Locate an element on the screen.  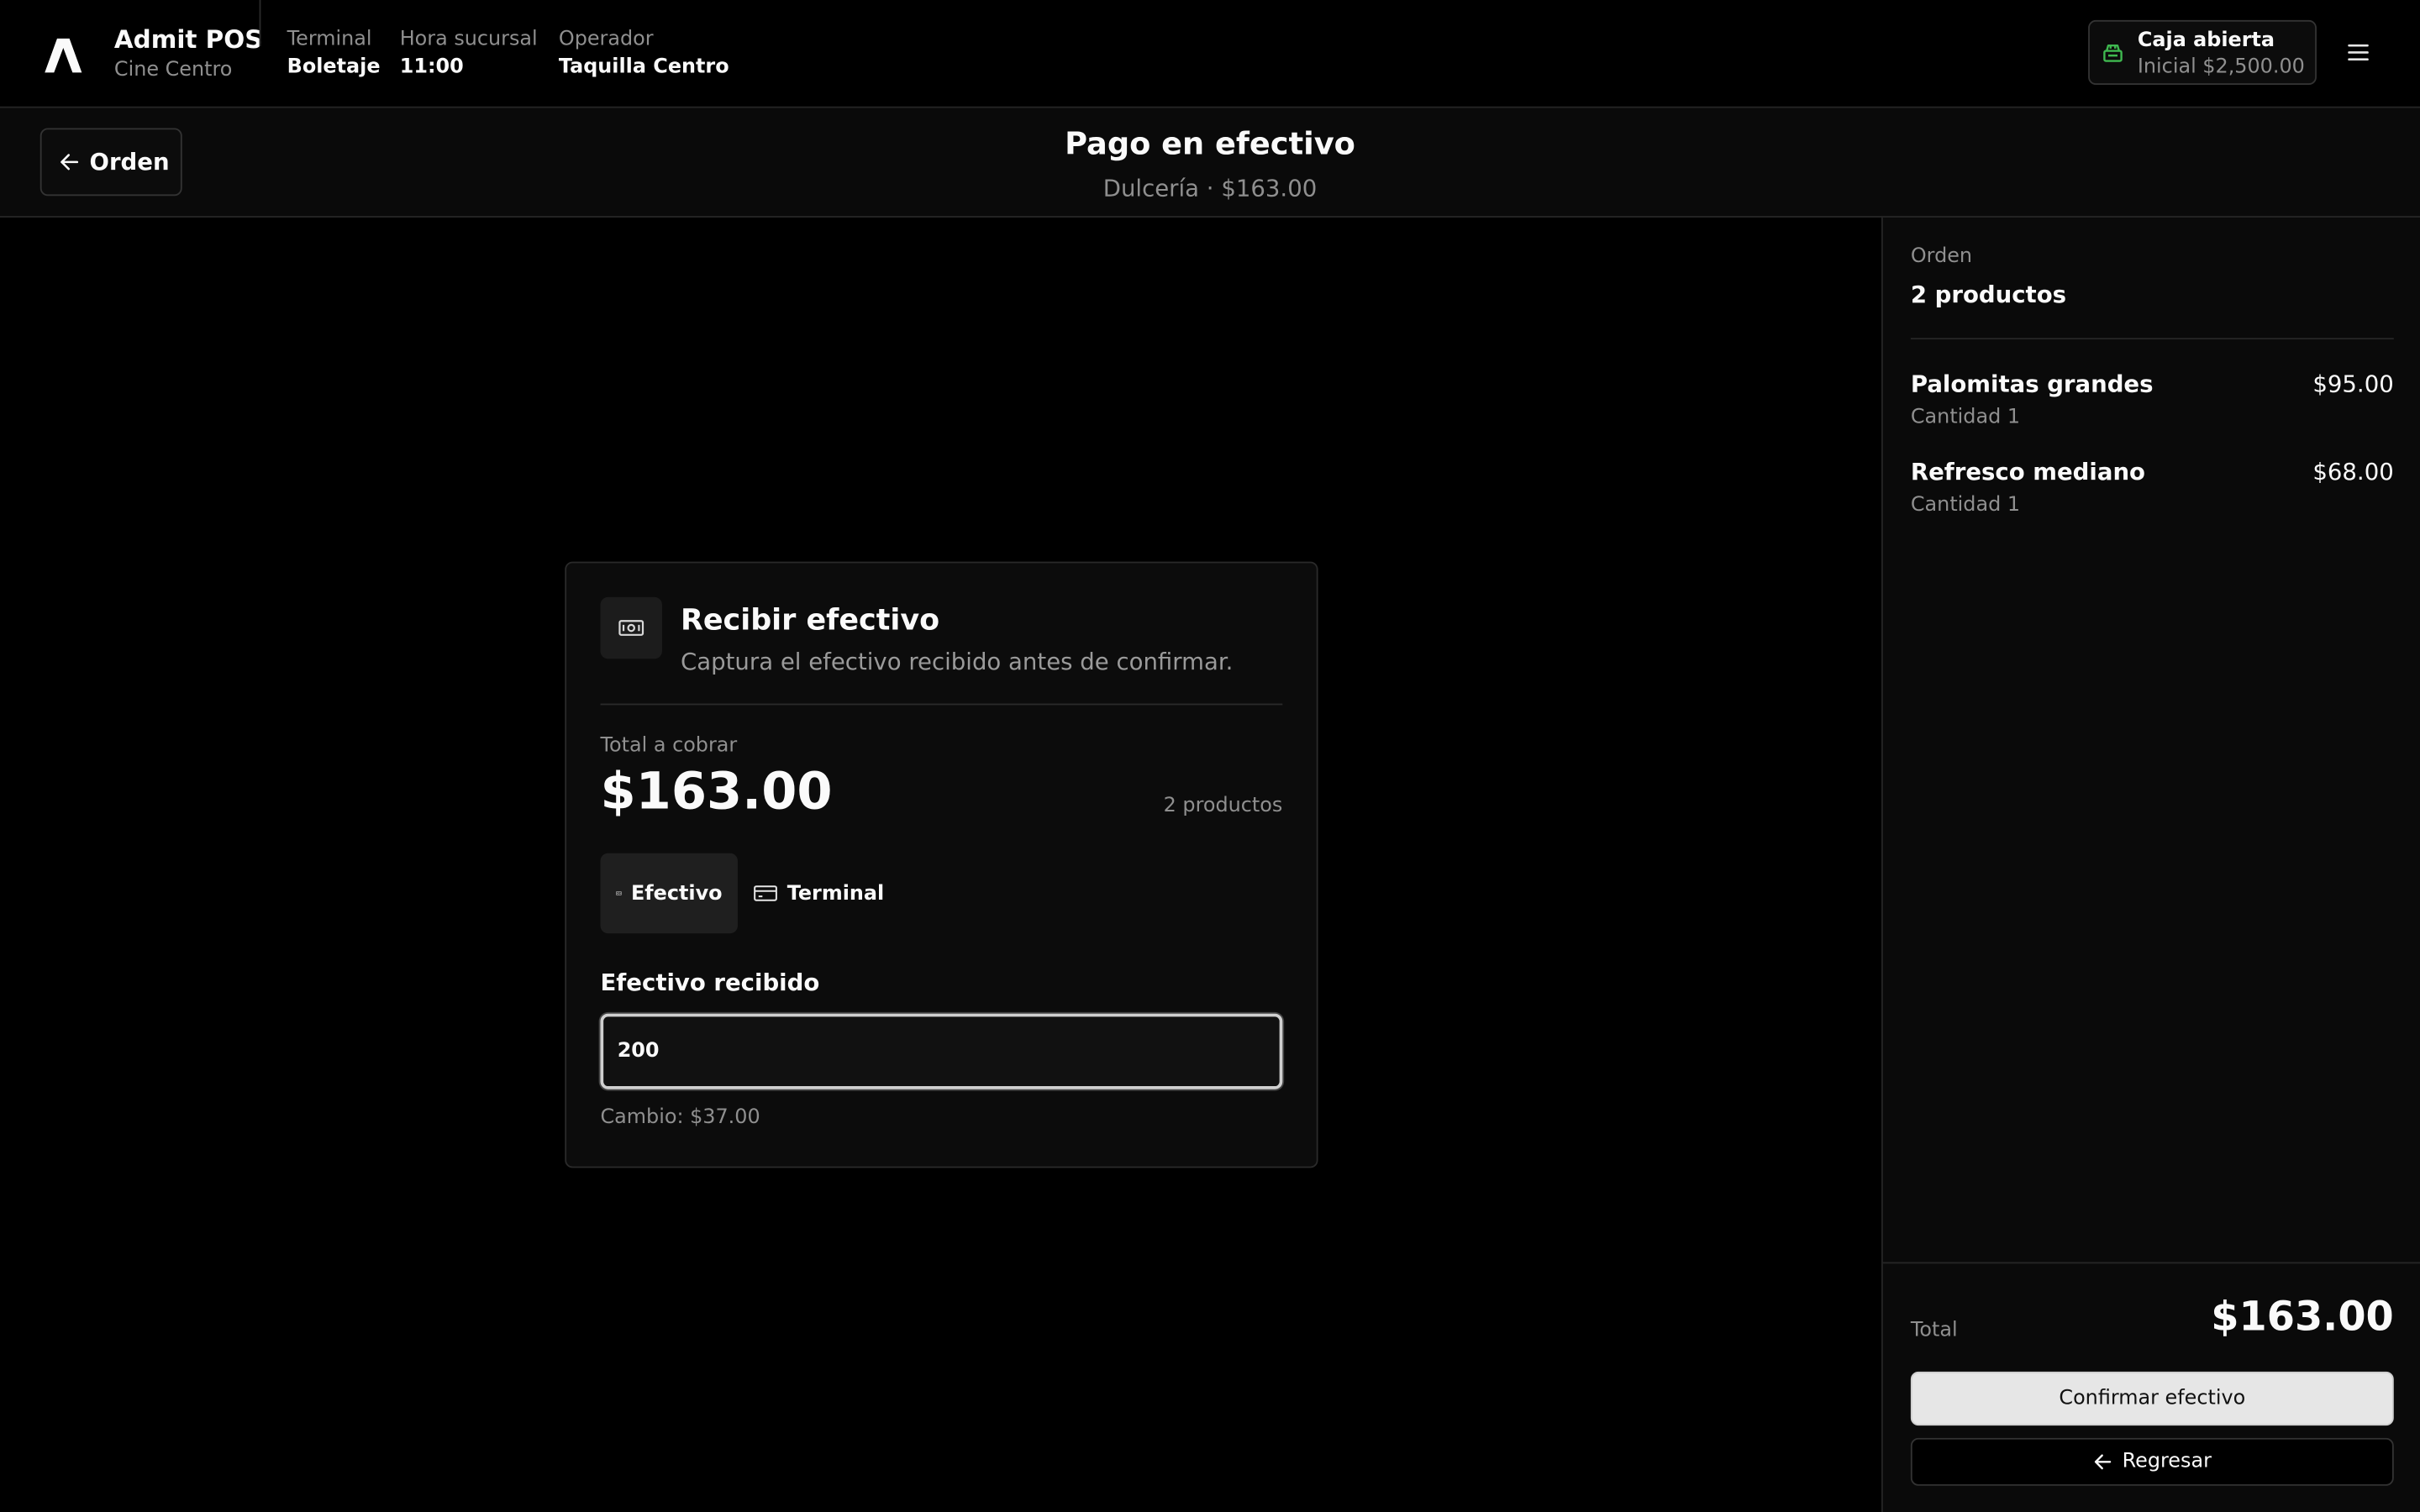
brand: Admit POS Cine Centro is located at coordinates (188, 54).